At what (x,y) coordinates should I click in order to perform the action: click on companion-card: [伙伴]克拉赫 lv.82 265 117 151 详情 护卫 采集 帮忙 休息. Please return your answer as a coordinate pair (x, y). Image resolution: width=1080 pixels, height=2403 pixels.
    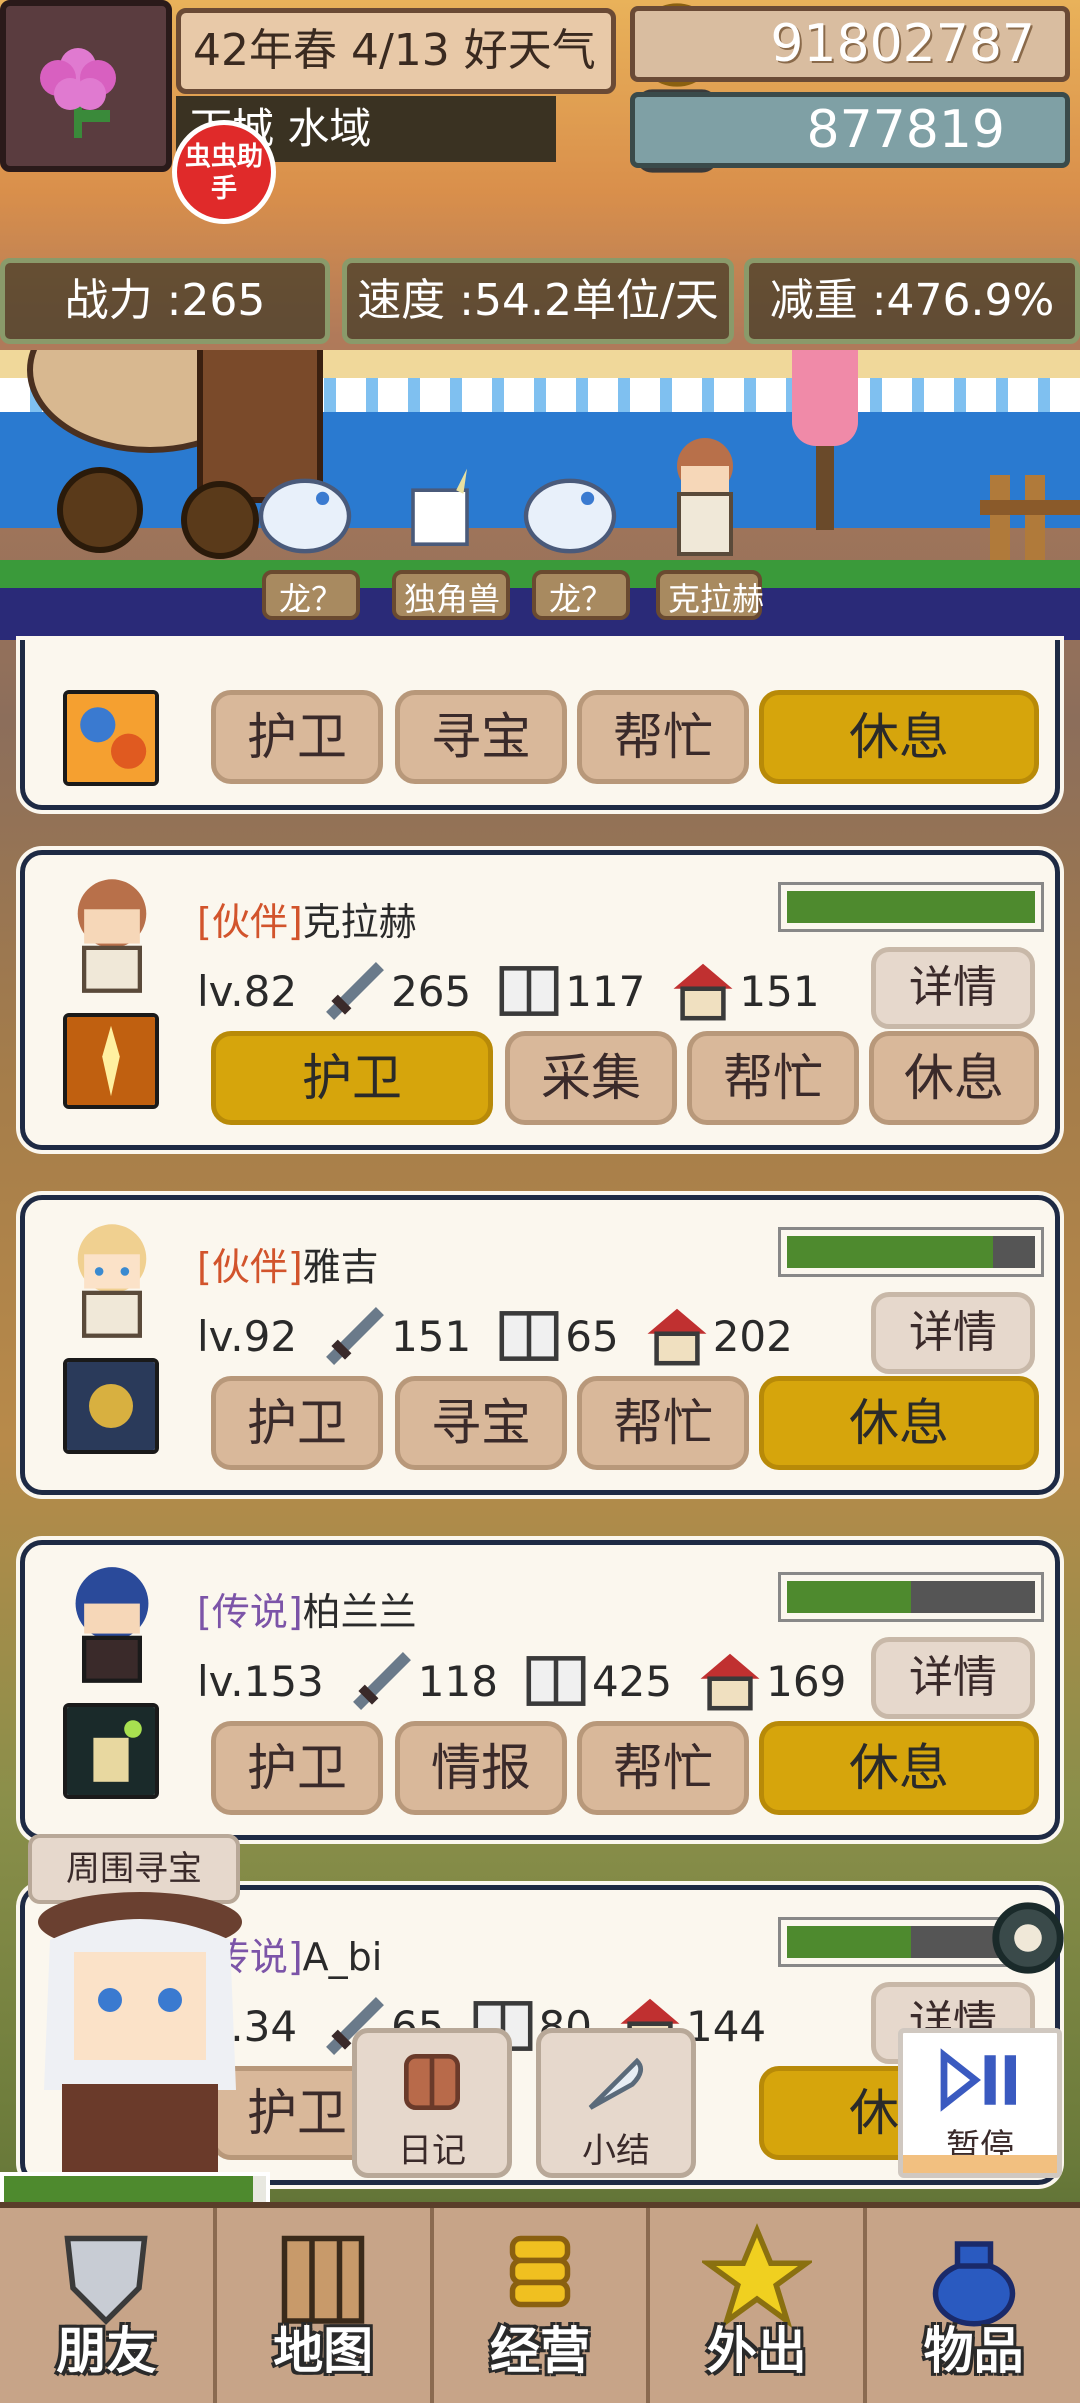
    Looking at the image, I should click on (540, 1000).